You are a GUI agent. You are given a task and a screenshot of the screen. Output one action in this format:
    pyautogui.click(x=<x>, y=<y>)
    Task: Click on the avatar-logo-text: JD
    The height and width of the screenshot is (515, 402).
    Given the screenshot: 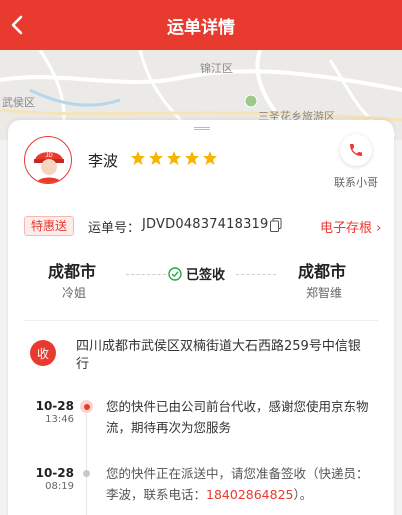 What is the action you would take?
    pyautogui.click(x=49, y=156)
    